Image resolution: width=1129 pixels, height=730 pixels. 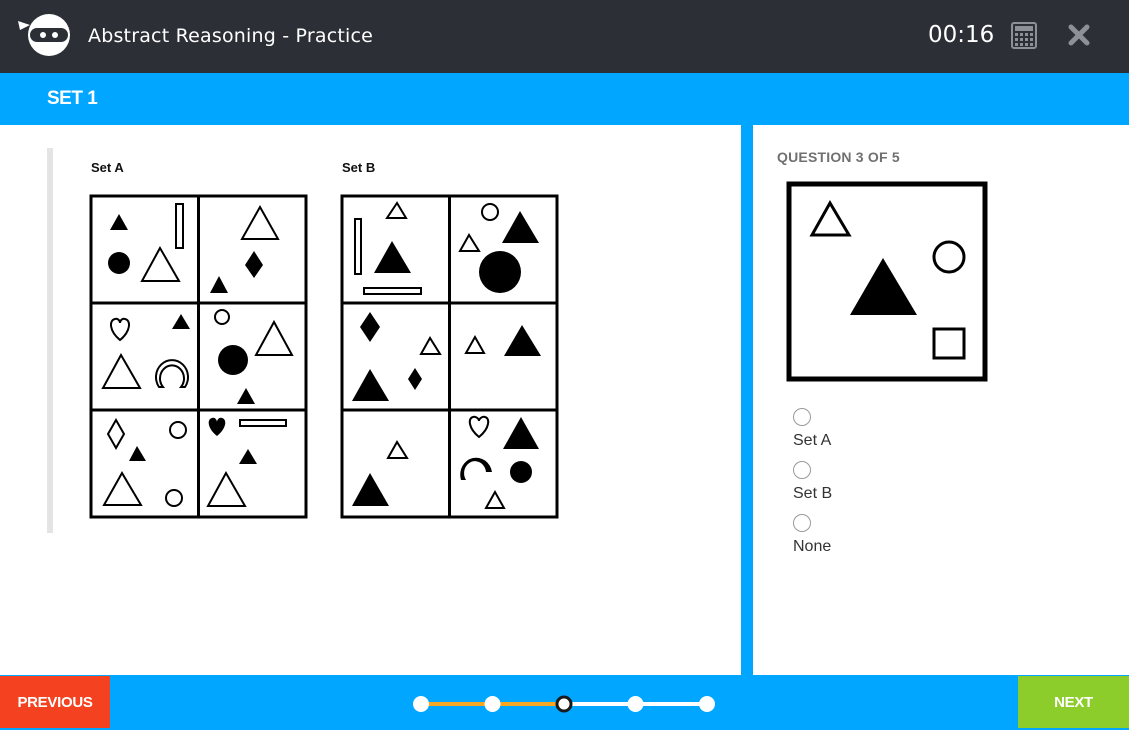 What do you see at coordinates (50, 340) in the screenshot?
I see `figure-panel-divider` at bounding box center [50, 340].